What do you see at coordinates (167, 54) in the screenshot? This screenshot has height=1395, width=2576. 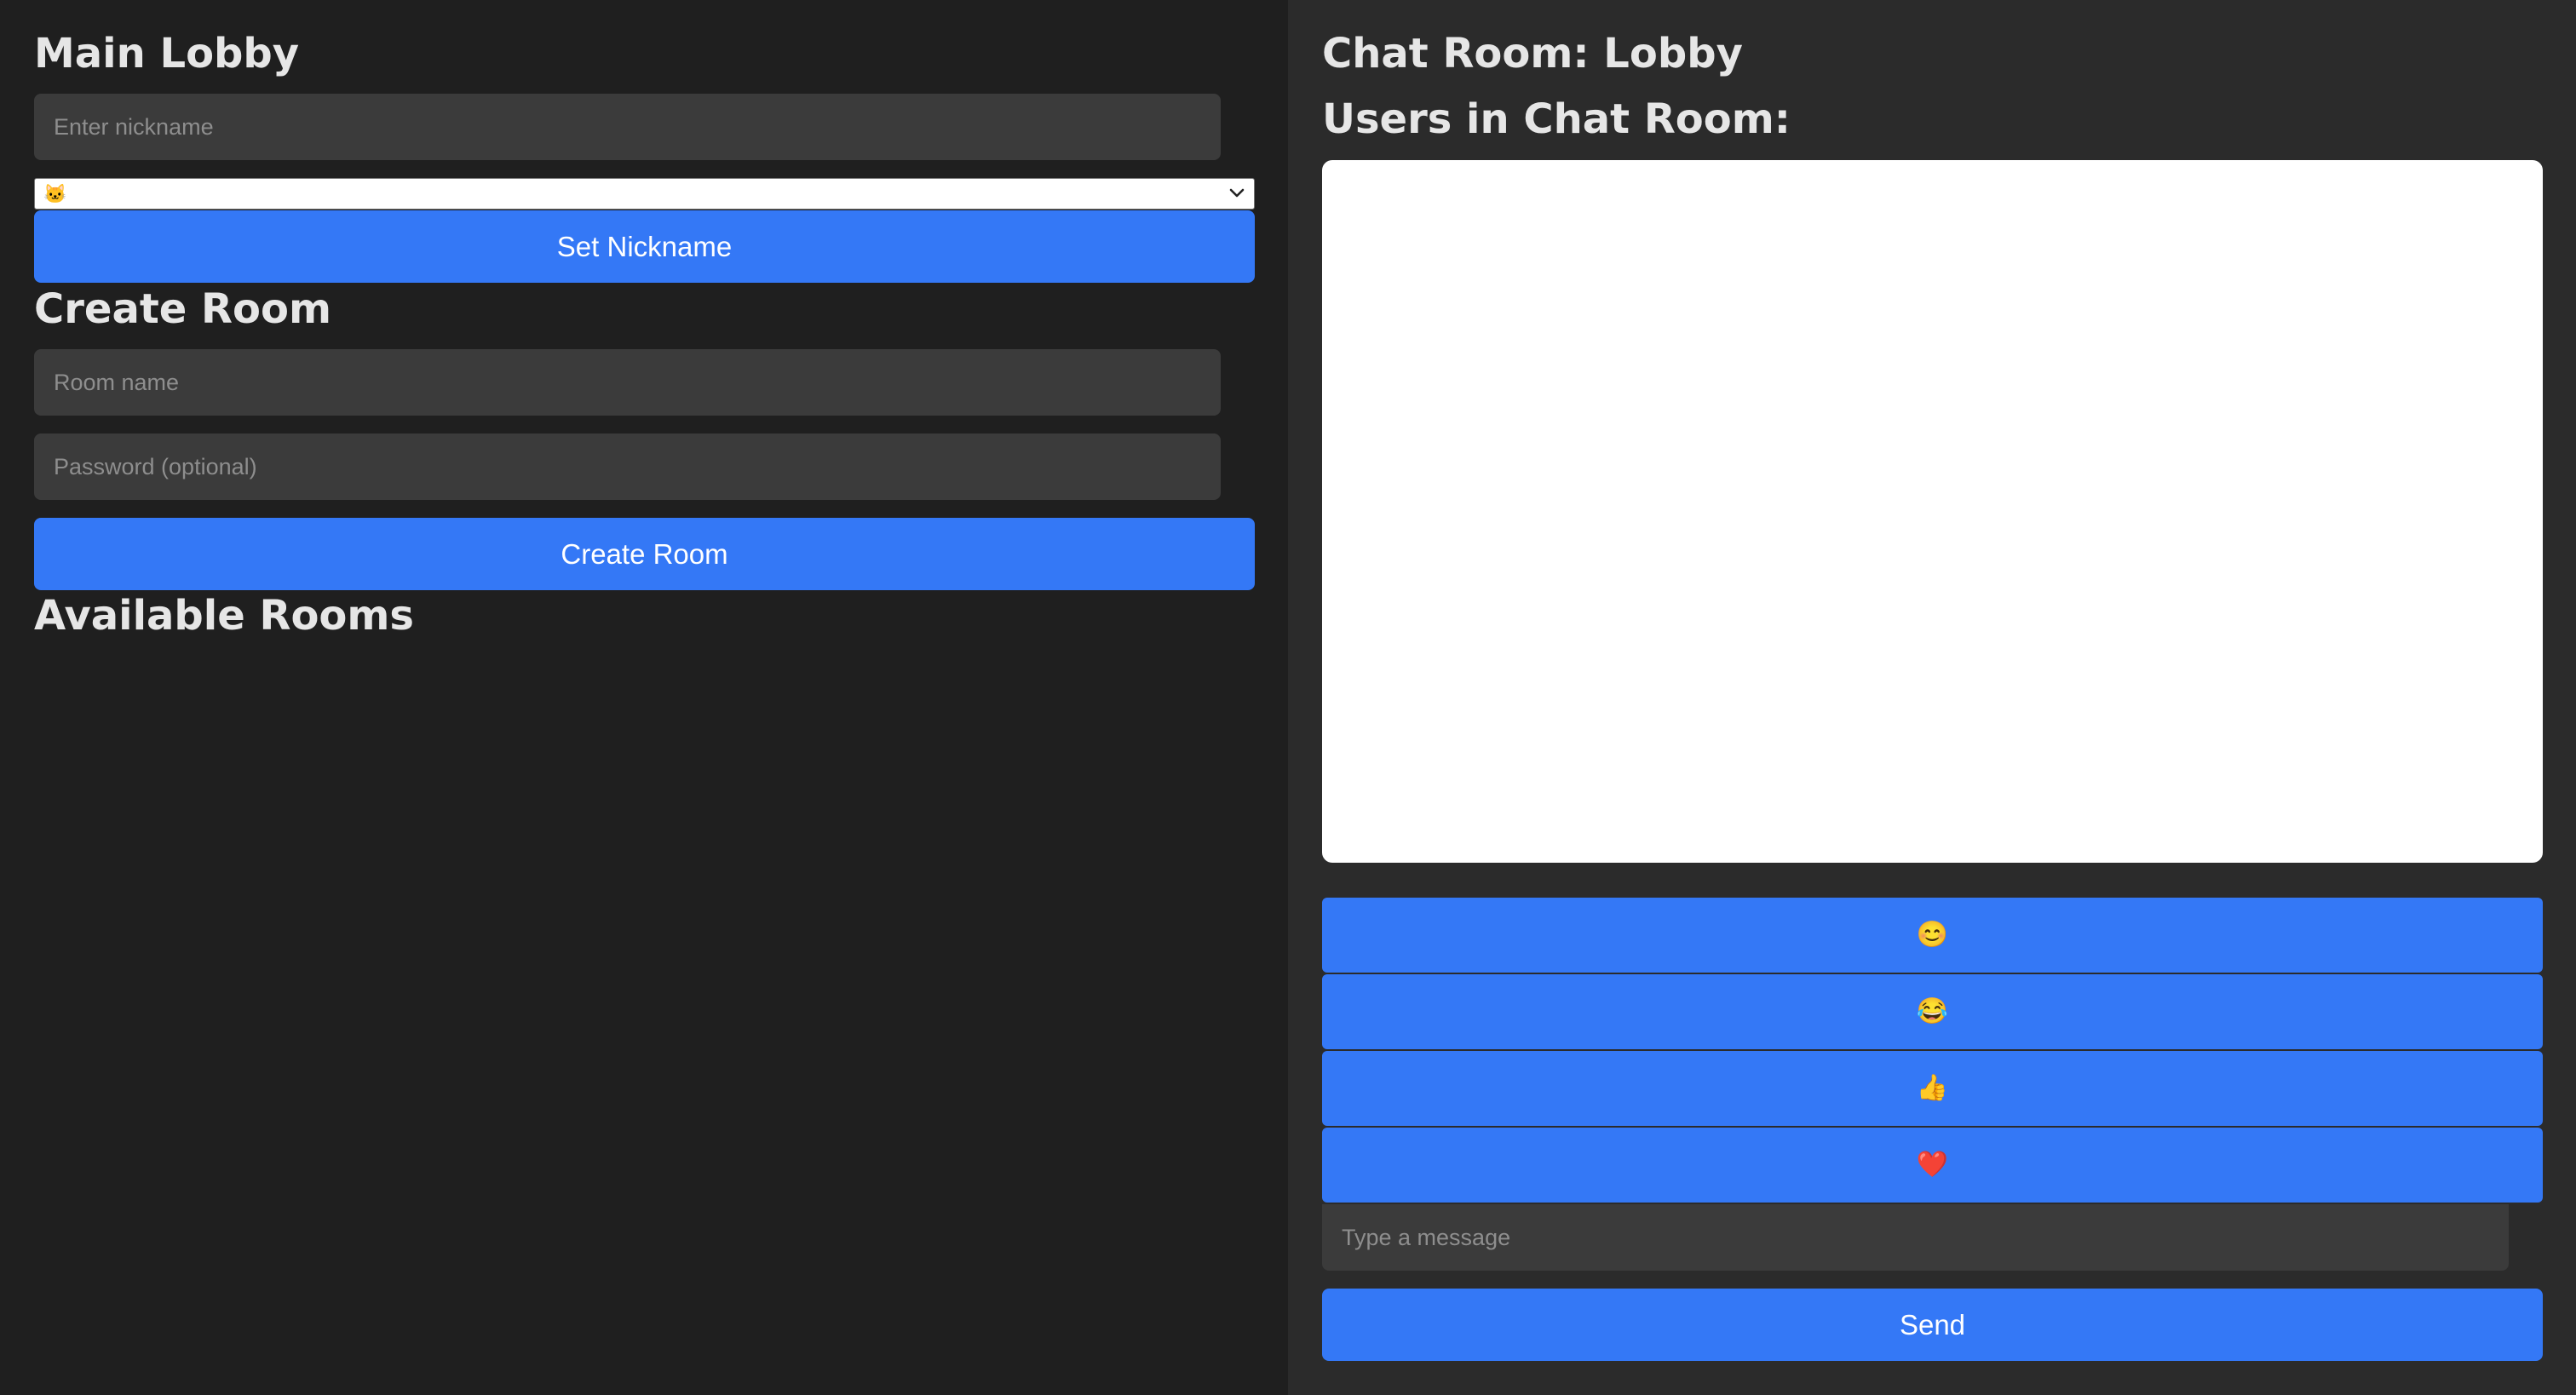 I see `lobby-title: Main Lobby` at bounding box center [167, 54].